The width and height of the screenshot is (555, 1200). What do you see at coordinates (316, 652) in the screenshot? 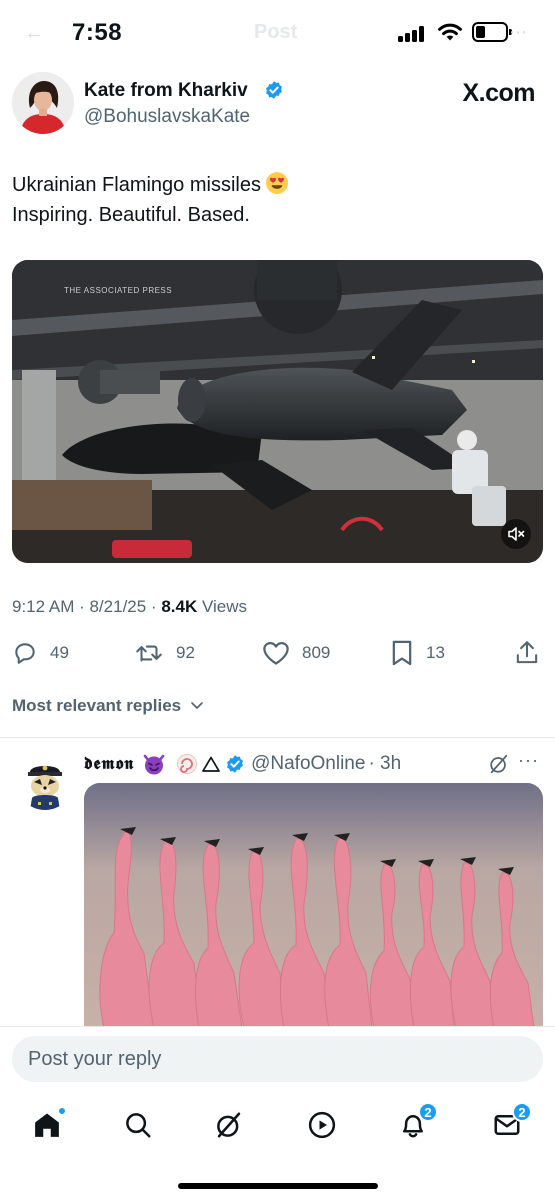
I see `like-count: 809` at bounding box center [316, 652].